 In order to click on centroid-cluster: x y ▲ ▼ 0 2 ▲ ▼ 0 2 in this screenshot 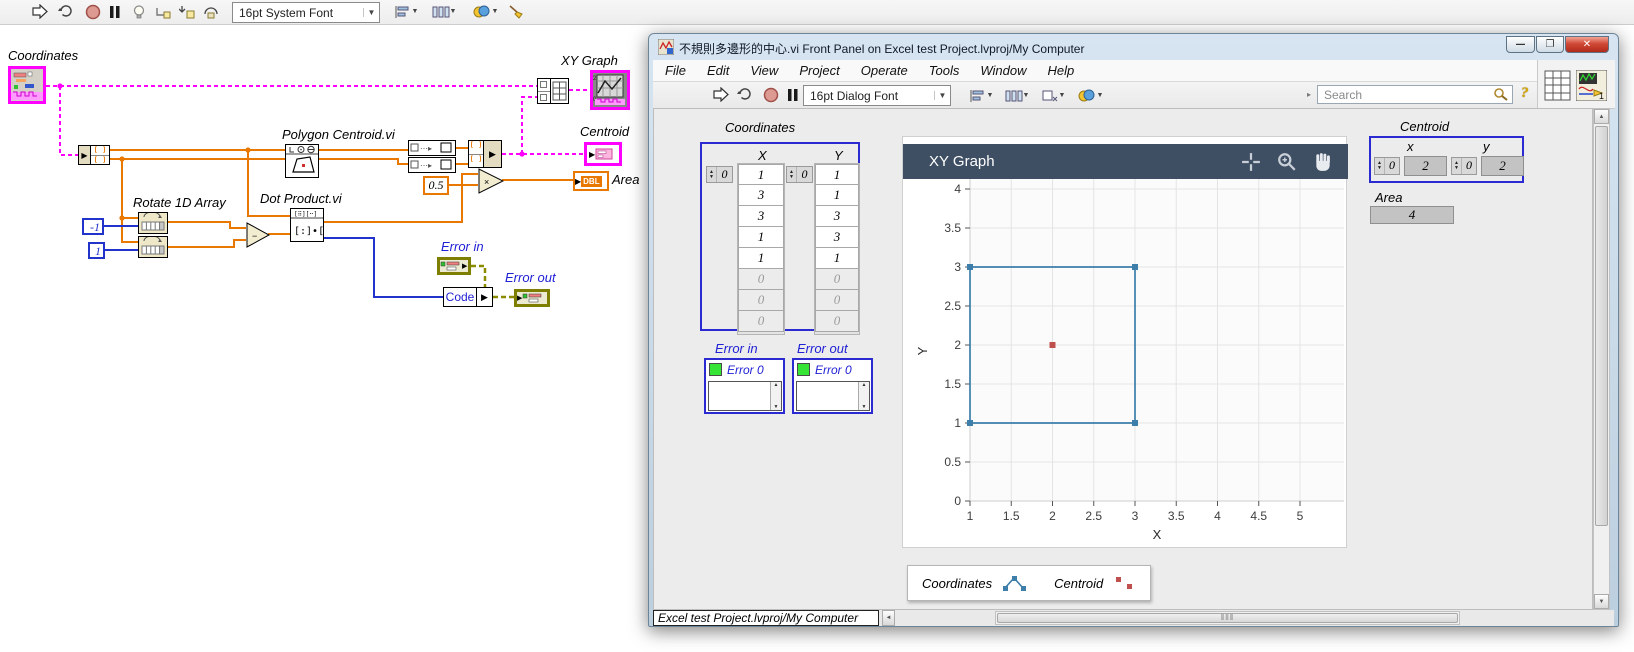, I will do `click(1446, 159)`.